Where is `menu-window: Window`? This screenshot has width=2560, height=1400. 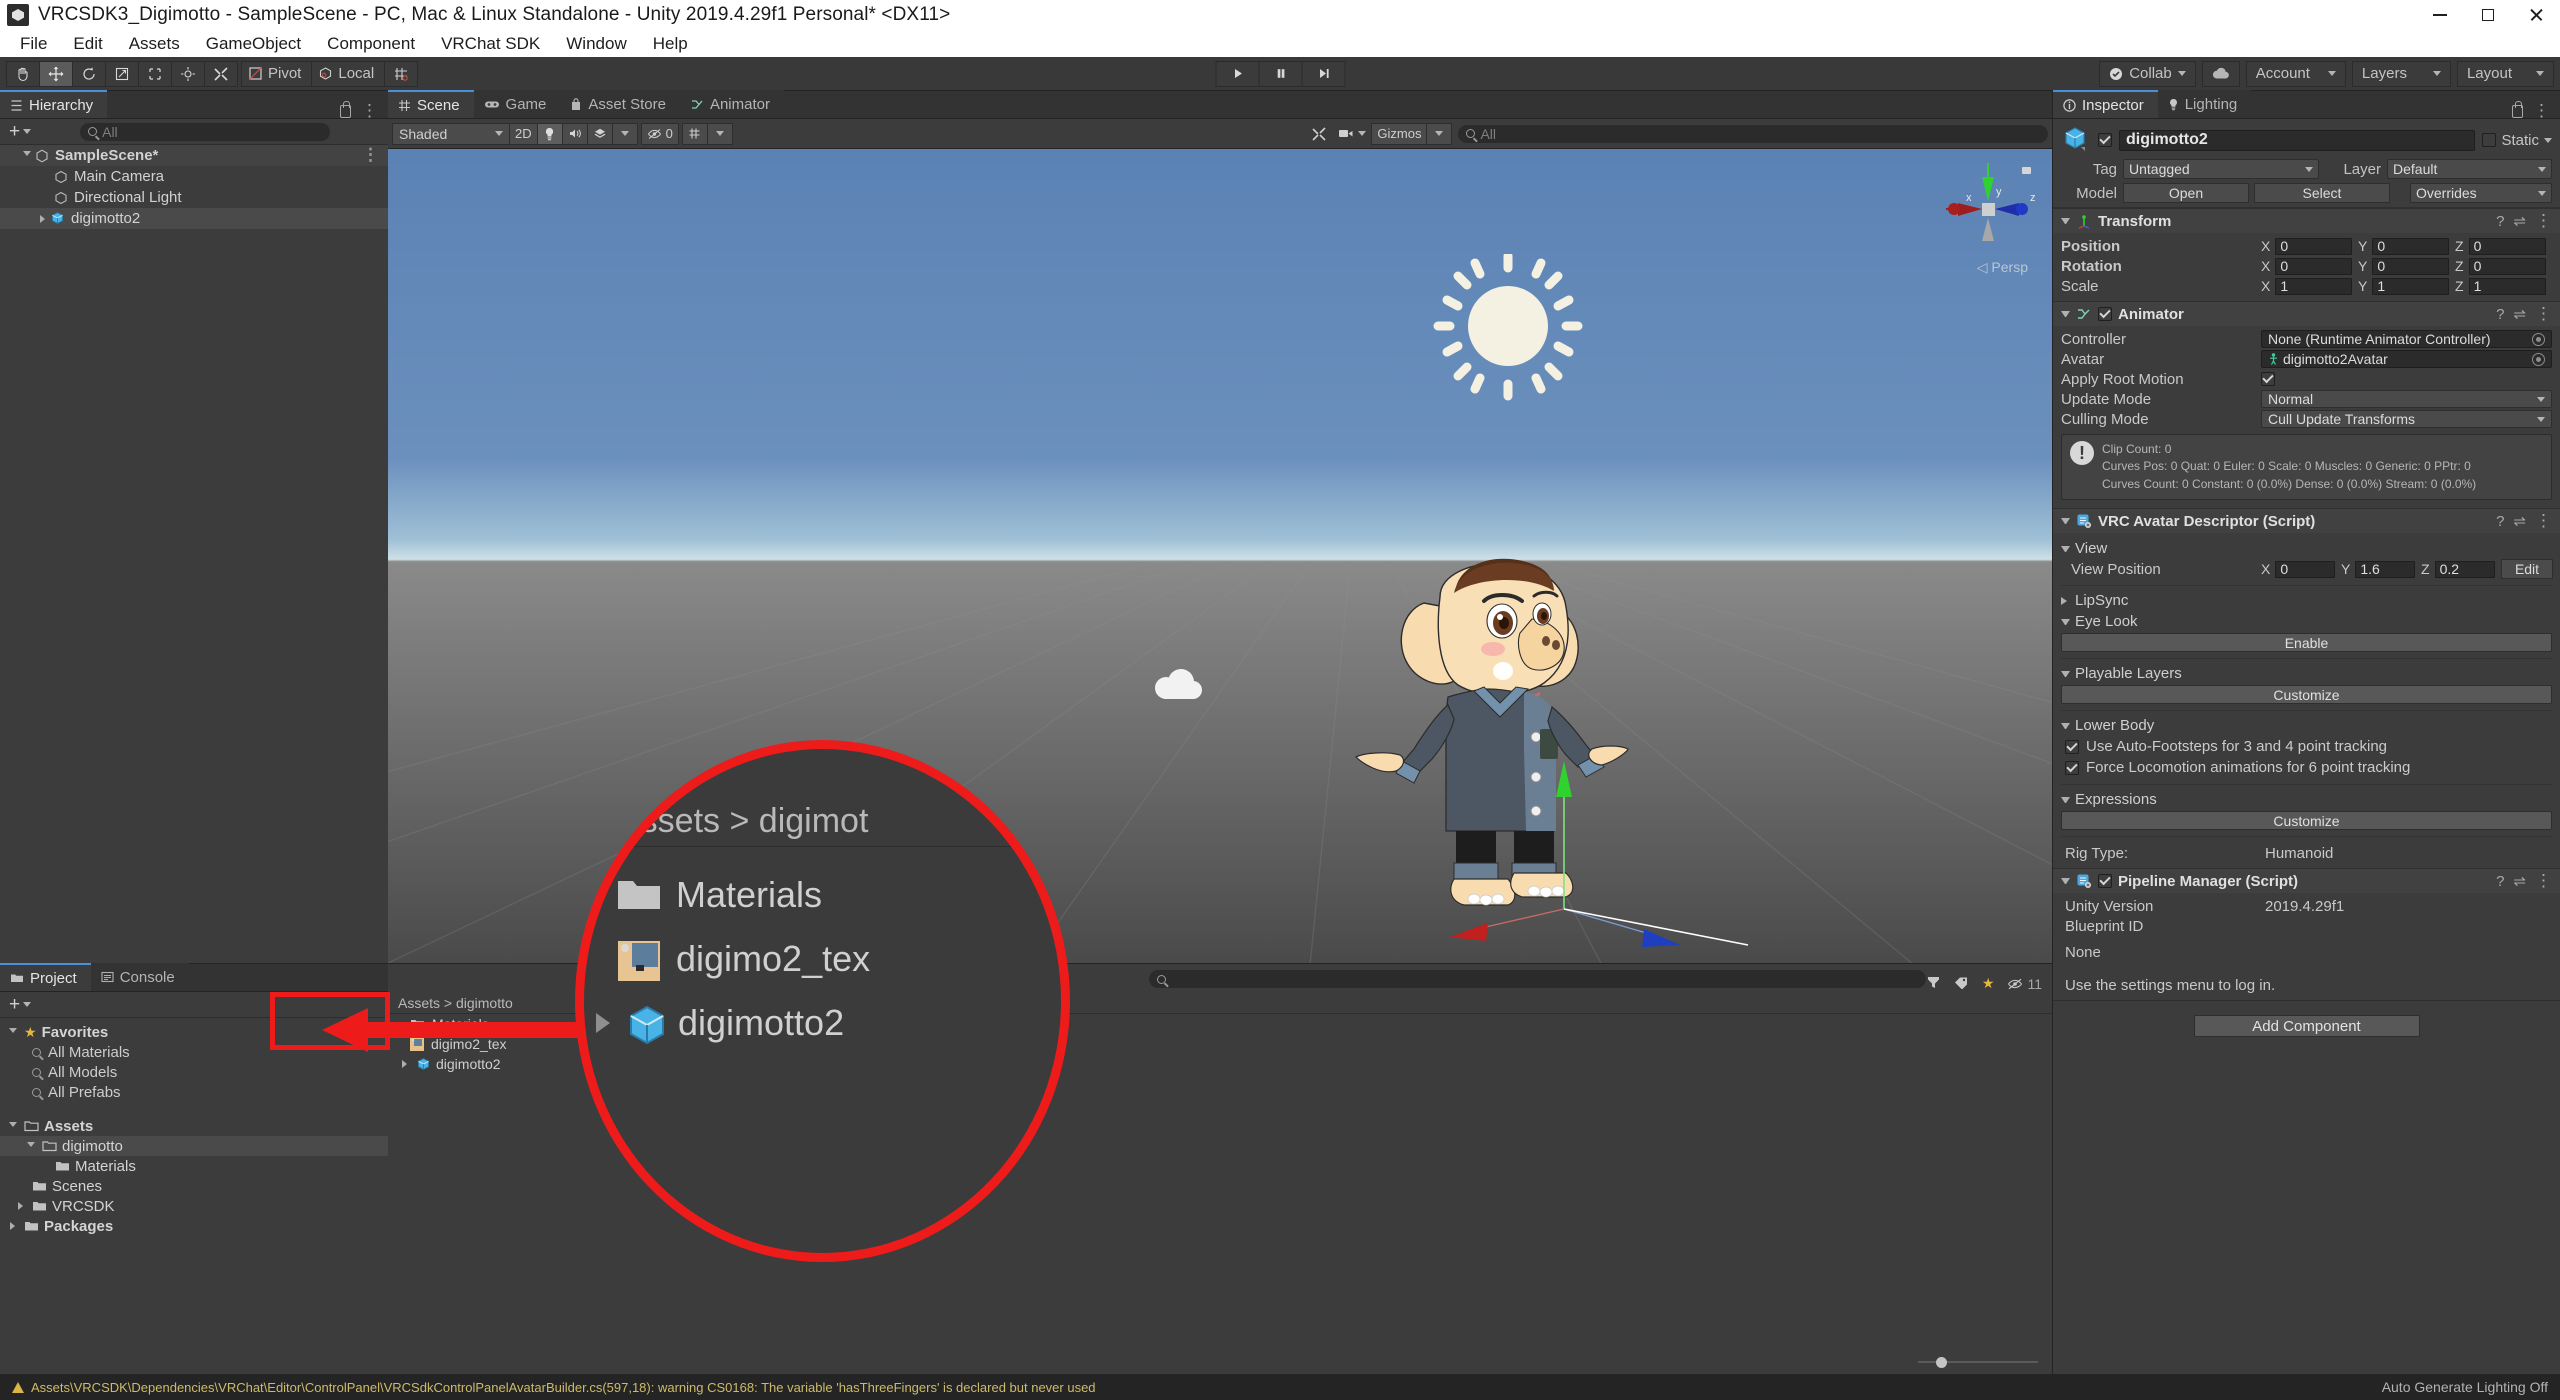
menu-window: Window is located at coordinates (596, 44).